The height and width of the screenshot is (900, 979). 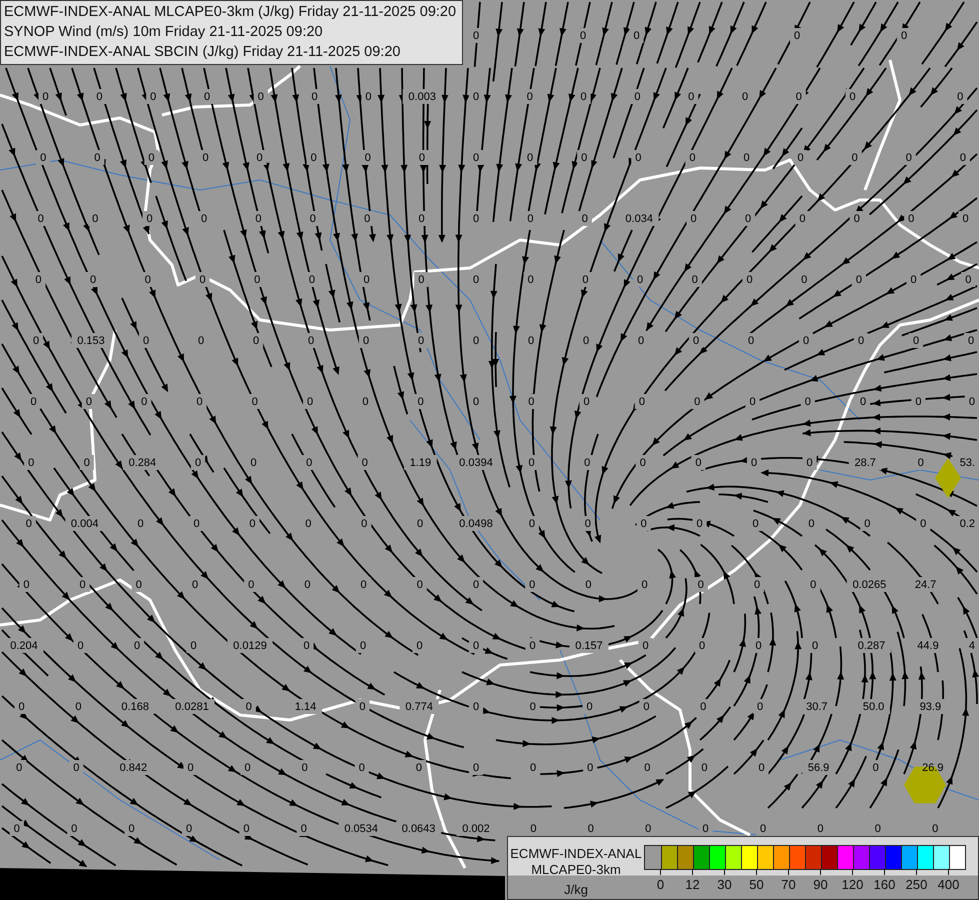 I want to click on map-title: SYNOP Wind (m/s) 10m Friday 21-11-2025 09:20, so click(x=163, y=32).